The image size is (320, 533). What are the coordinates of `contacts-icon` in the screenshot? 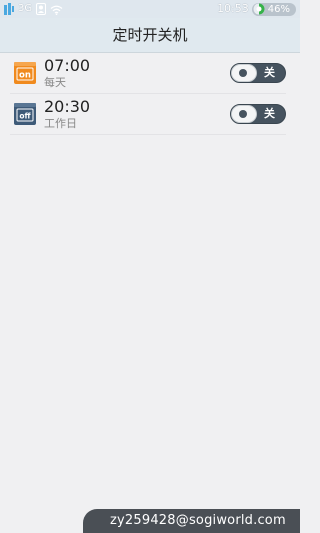 It's located at (41, 9).